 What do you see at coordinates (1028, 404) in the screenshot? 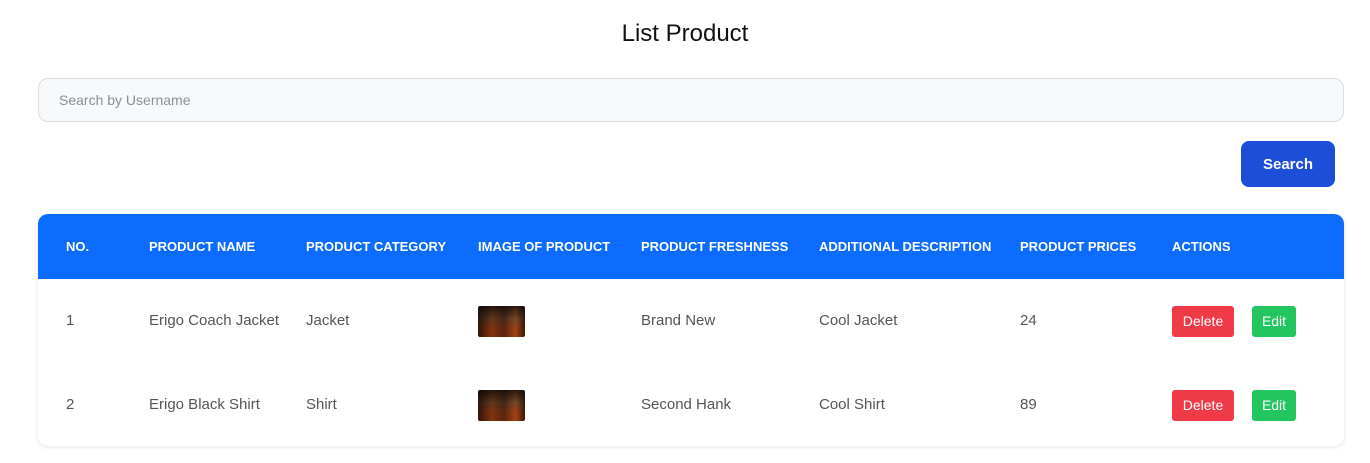
I see `product-price: 89` at bounding box center [1028, 404].